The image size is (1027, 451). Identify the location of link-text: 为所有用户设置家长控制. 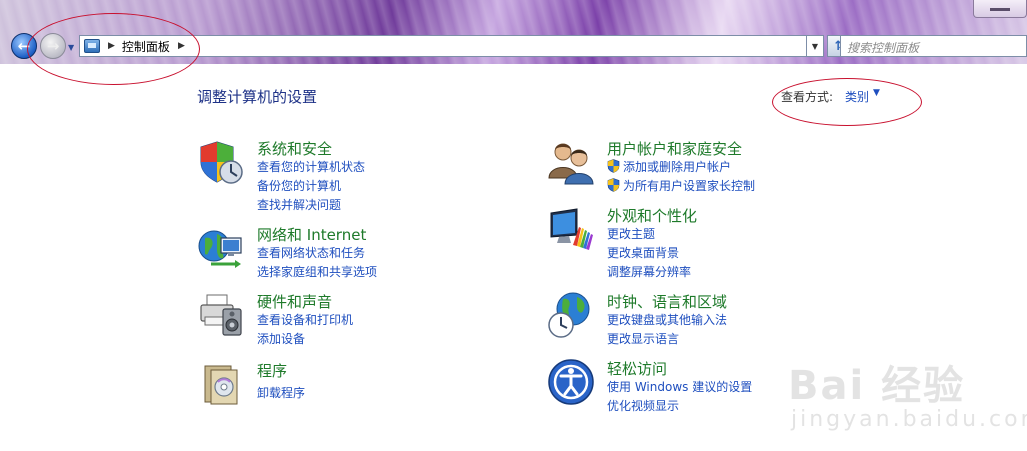
(689, 186).